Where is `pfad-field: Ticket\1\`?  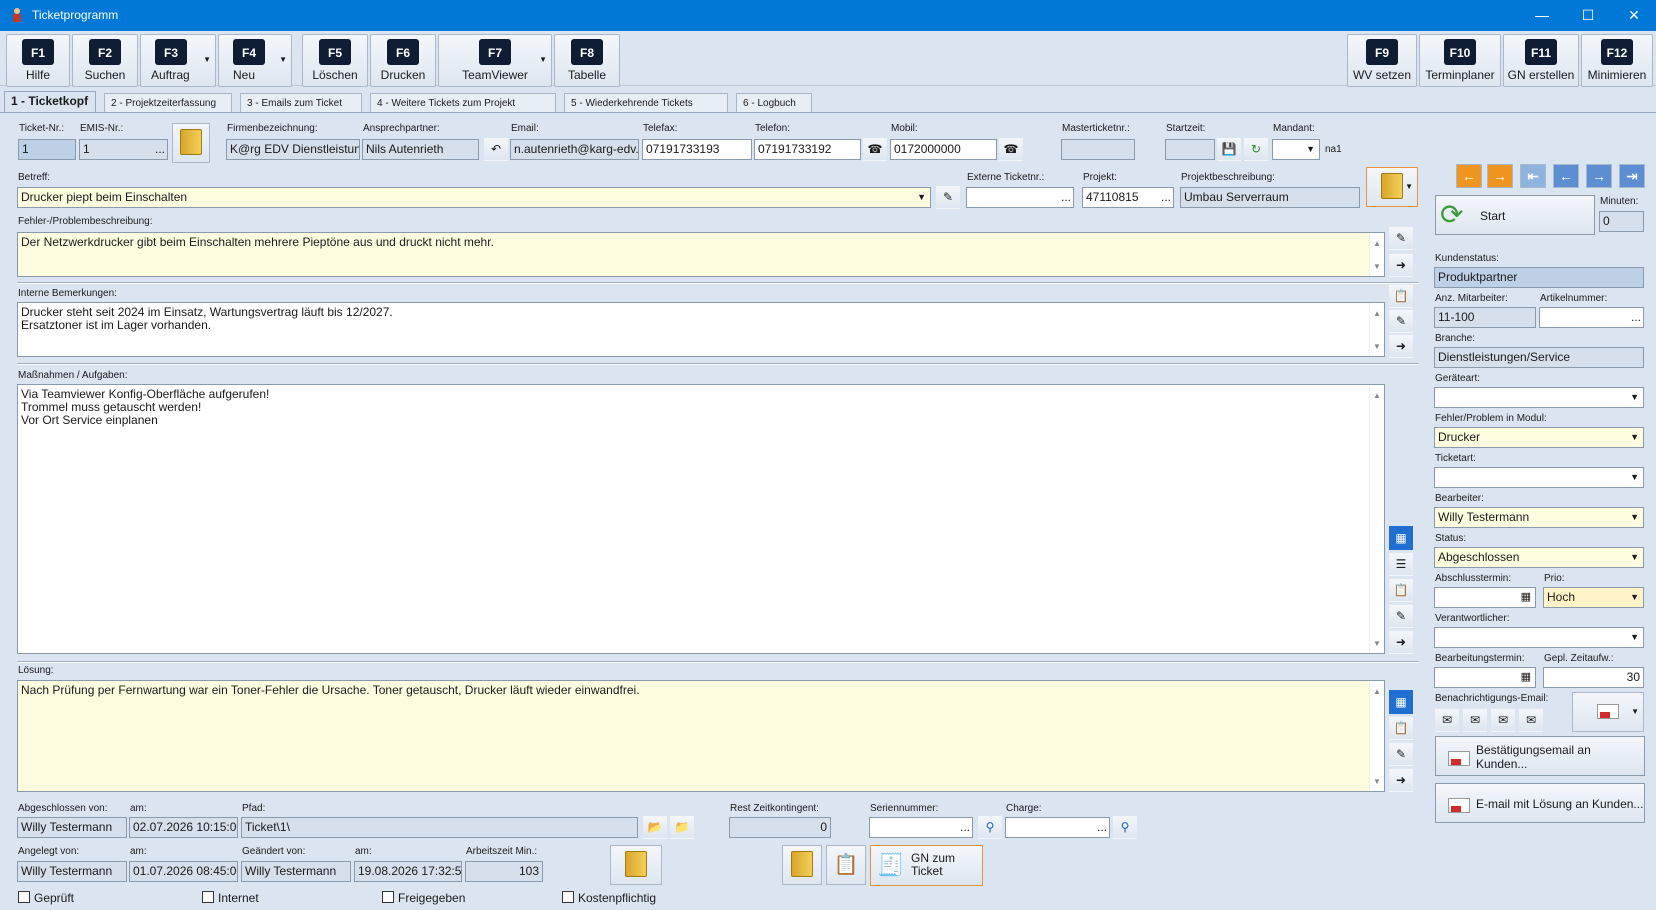 pfad-field: Ticket\1\ is located at coordinates (439, 827).